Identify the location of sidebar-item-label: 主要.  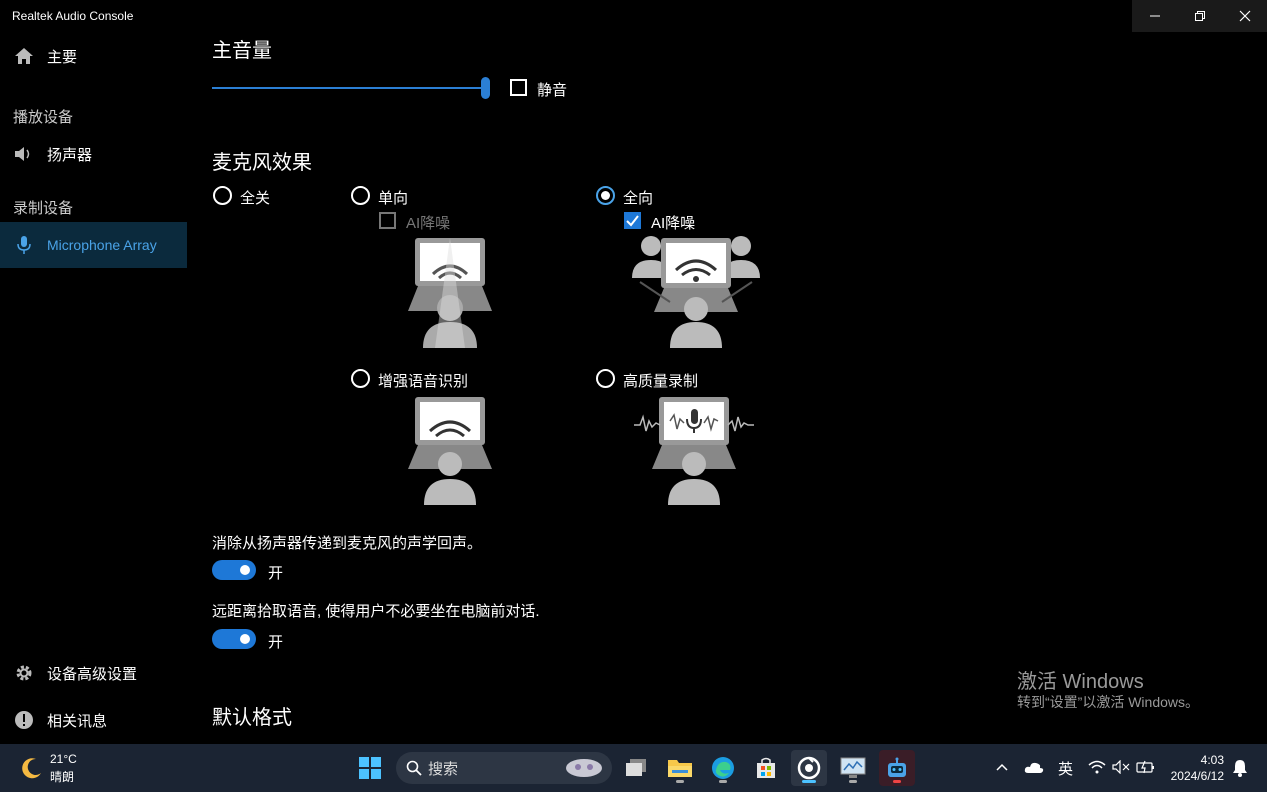
(62, 57).